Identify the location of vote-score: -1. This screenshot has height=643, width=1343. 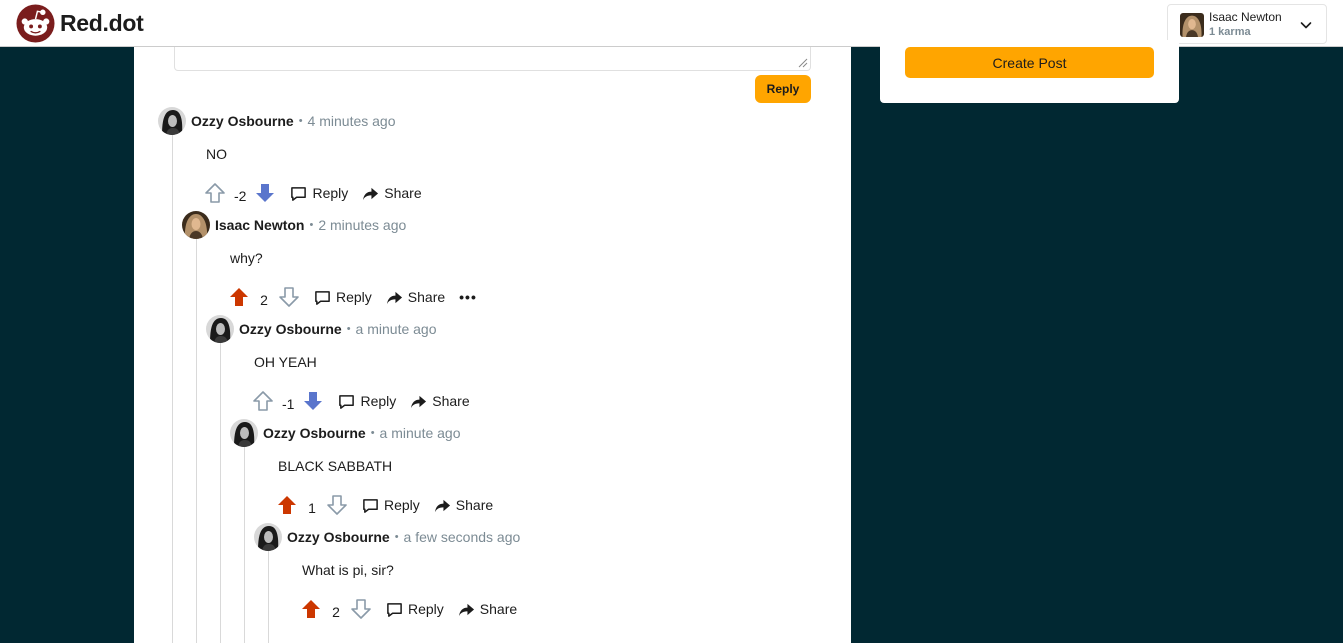
(288, 404).